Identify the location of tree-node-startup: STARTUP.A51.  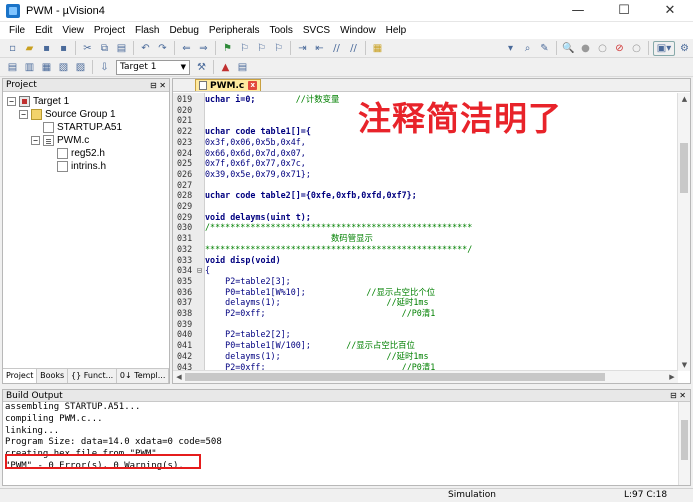
(86, 127).